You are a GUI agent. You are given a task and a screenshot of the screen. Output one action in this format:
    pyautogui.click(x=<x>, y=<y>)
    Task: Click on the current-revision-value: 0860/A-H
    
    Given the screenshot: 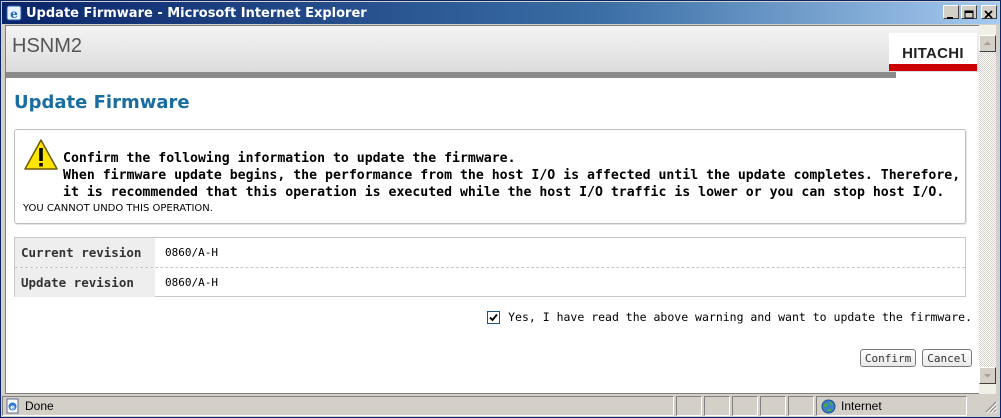 What is the action you would take?
    pyautogui.click(x=191, y=252)
    